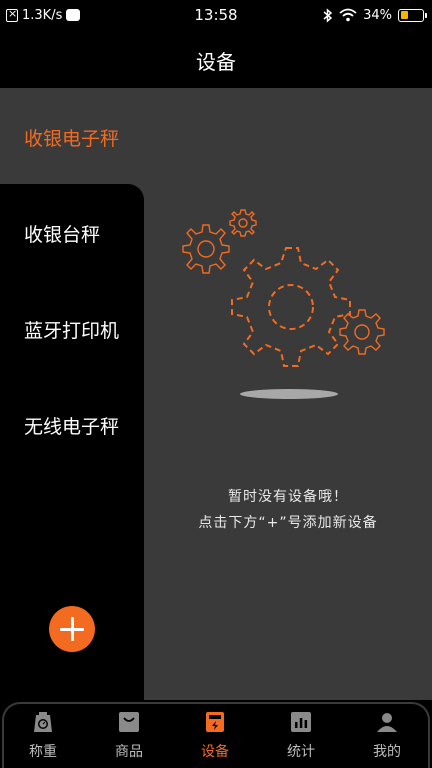 The image size is (432, 768). What do you see at coordinates (387, 752) in the screenshot?
I see `nav-label: 我的` at bounding box center [387, 752].